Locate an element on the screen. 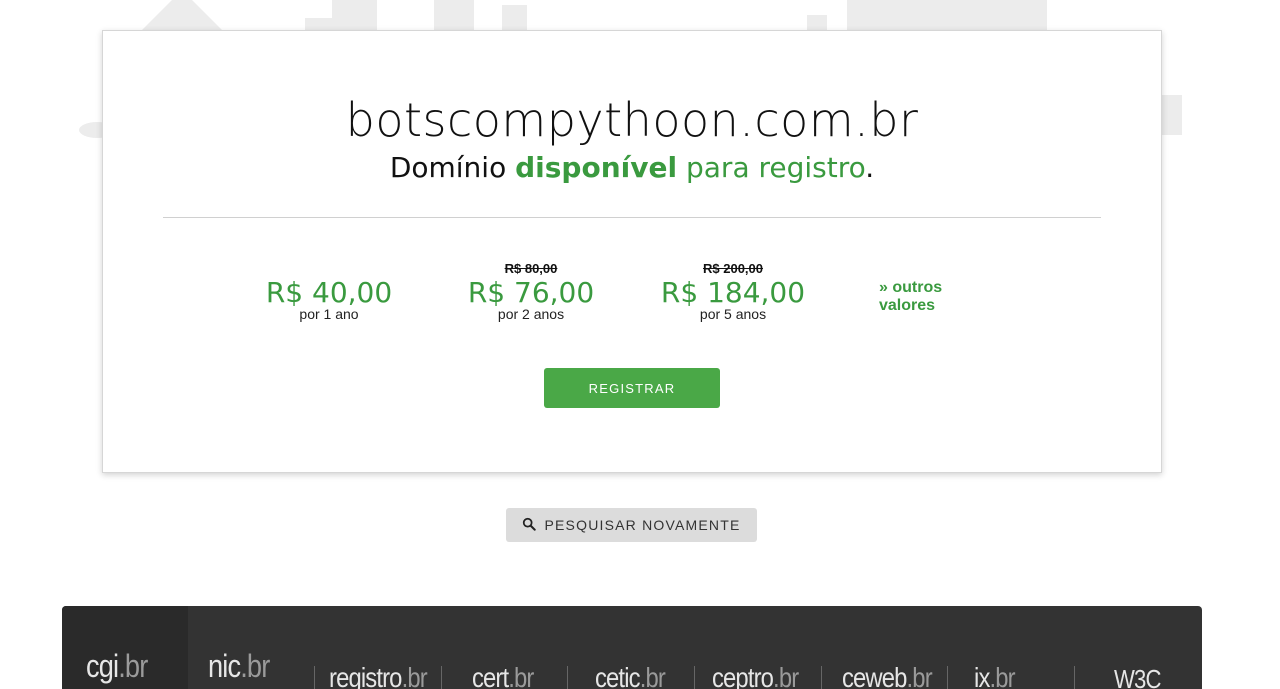 Image resolution: width=1280 pixels, height=689 pixels. price-value: R$ 76,00 is located at coordinates (531, 292).